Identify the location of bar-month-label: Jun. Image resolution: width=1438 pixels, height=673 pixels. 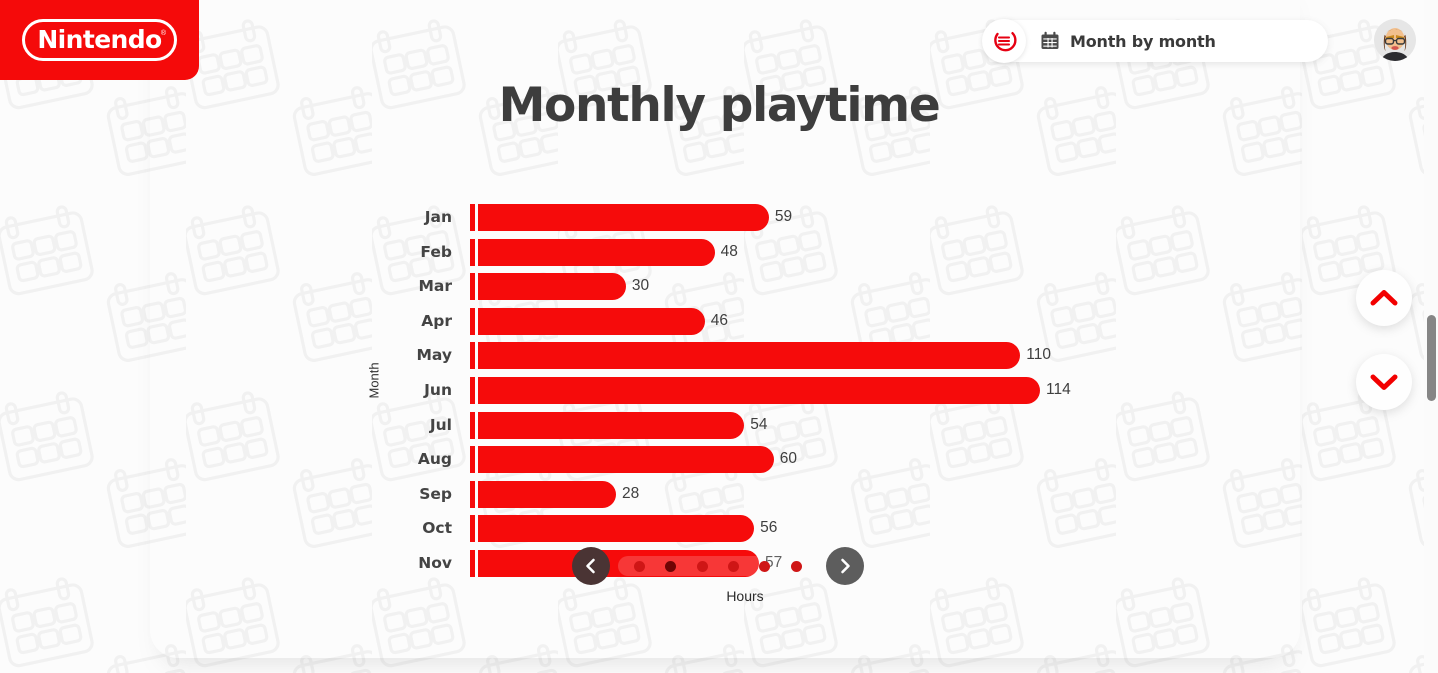
(438, 390).